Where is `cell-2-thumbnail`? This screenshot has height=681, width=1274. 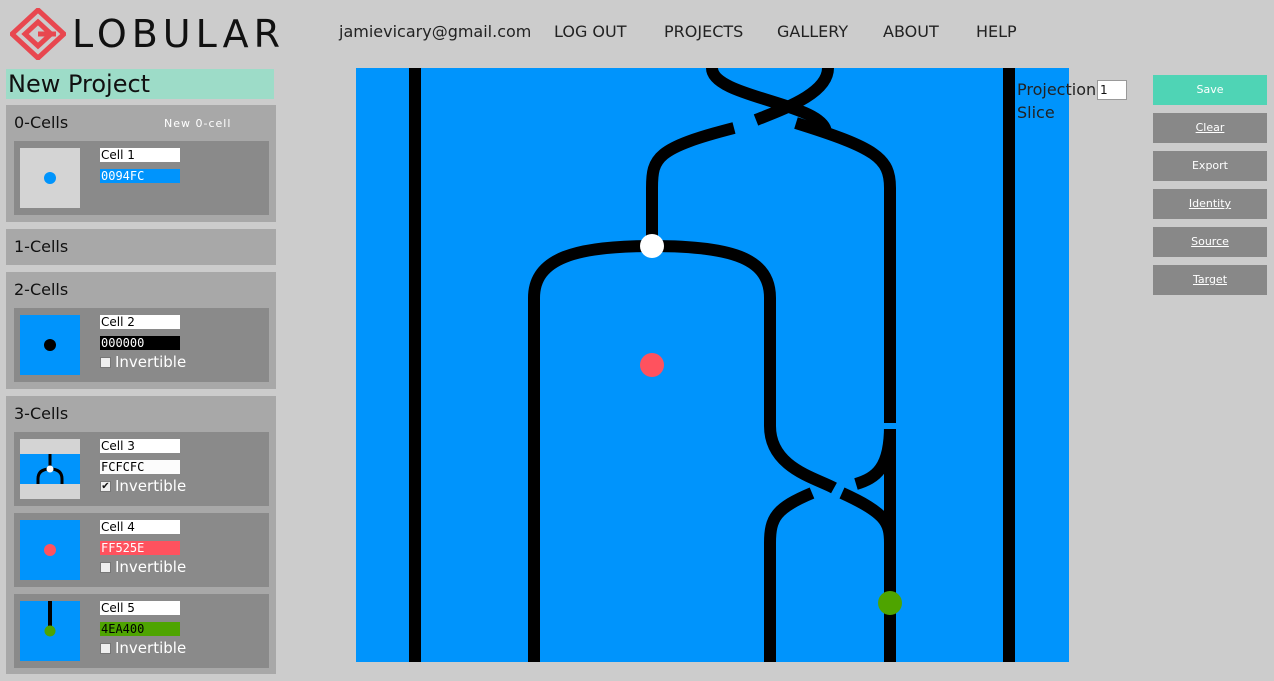
cell-2-thumbnail is located at coordinates (50, 345).